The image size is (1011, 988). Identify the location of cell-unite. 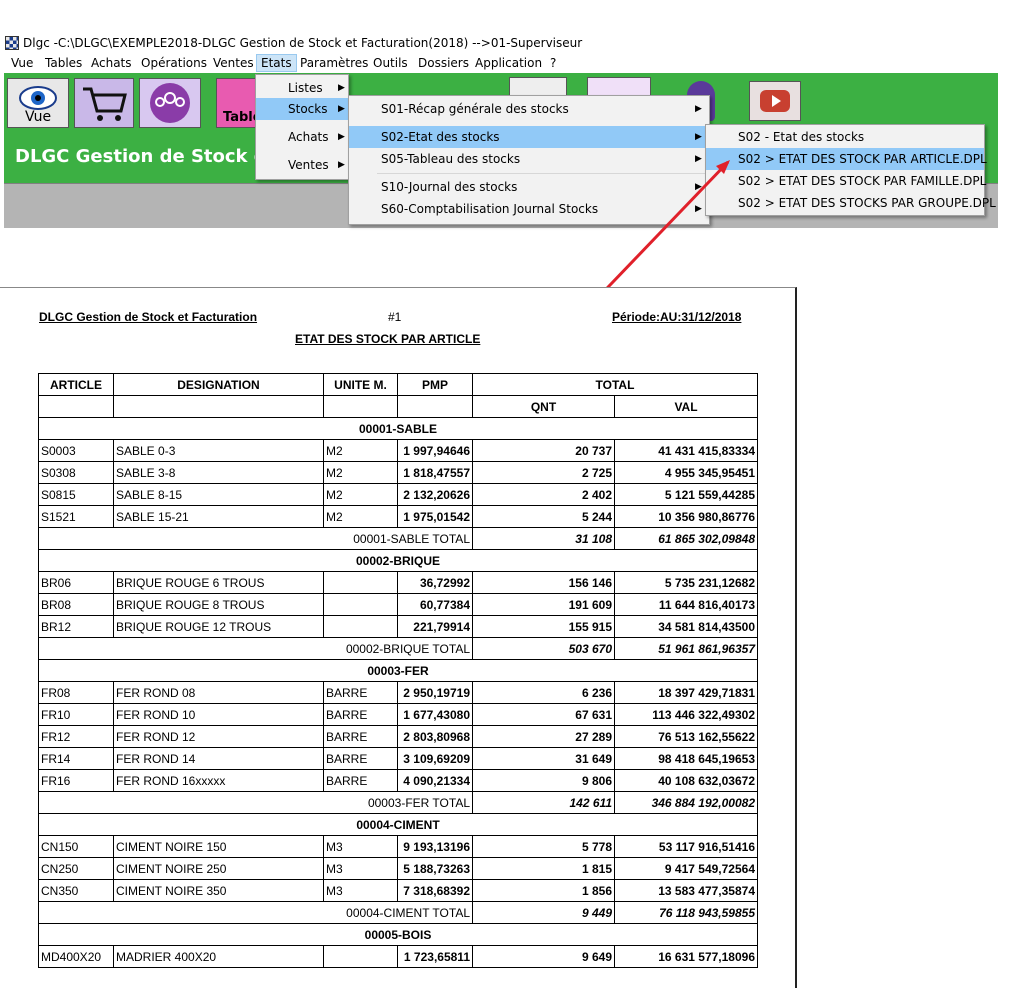
(360, 626).